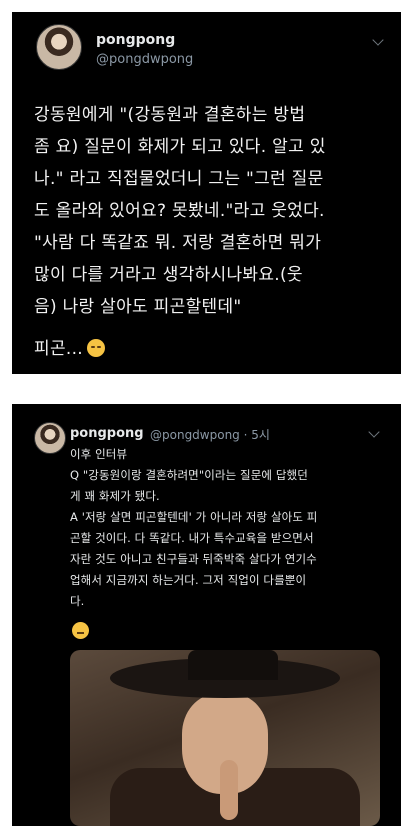 This screenshot has height=826, width=413. I want to click on tweet-text-line: 나." 라고 직접물었더니 그는 "그런 질문, so click(179, 179).